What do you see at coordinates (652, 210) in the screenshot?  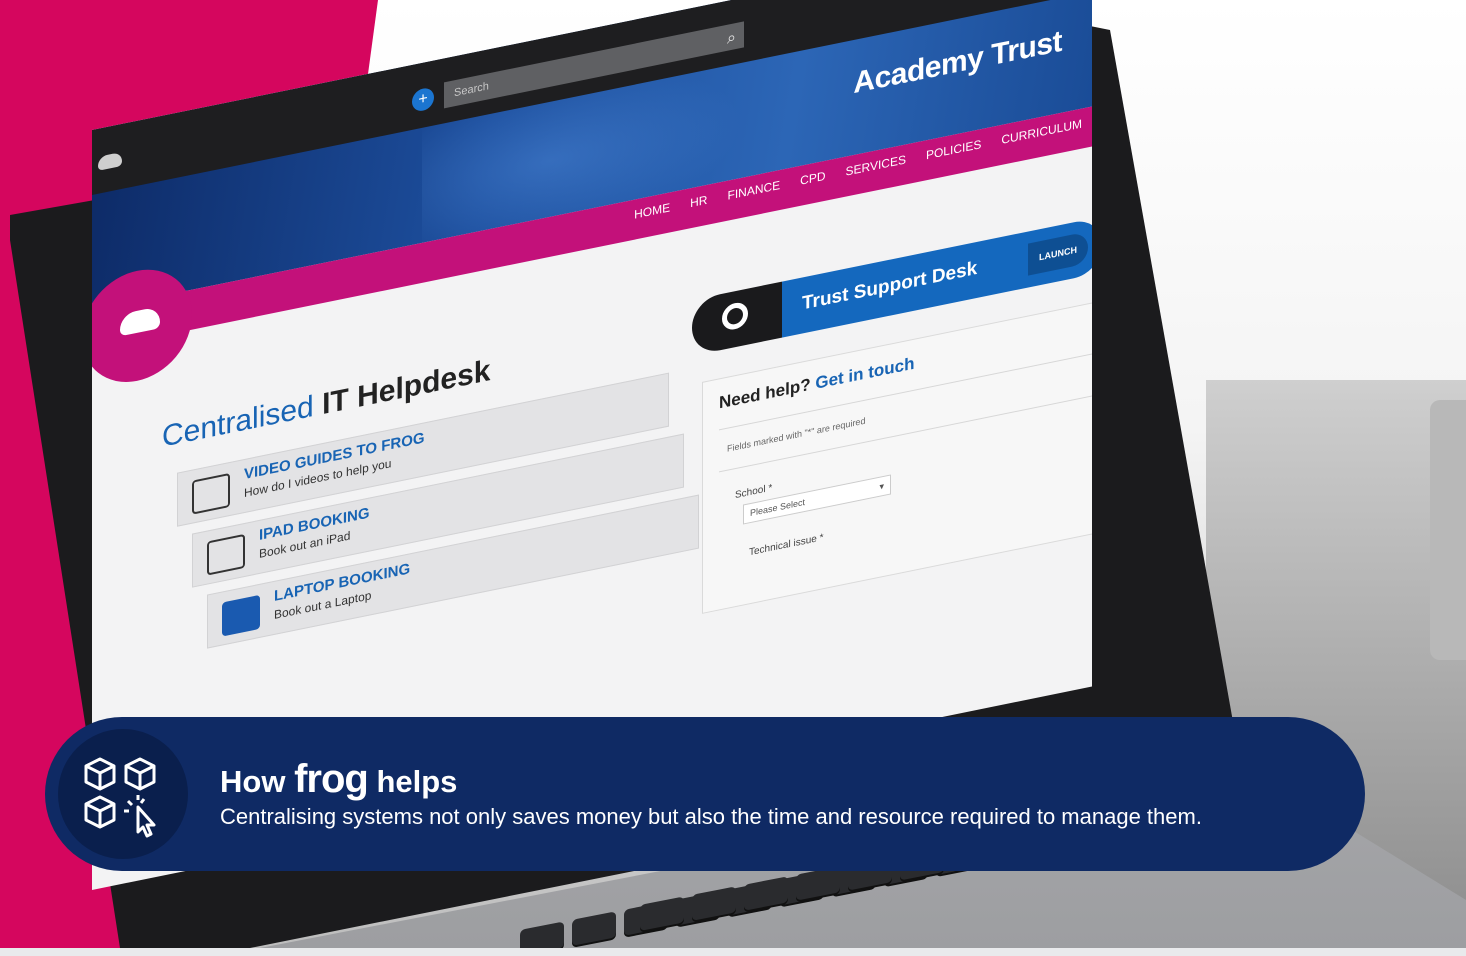 I see `nav-home: HOME` at bounding box center [652, 210].